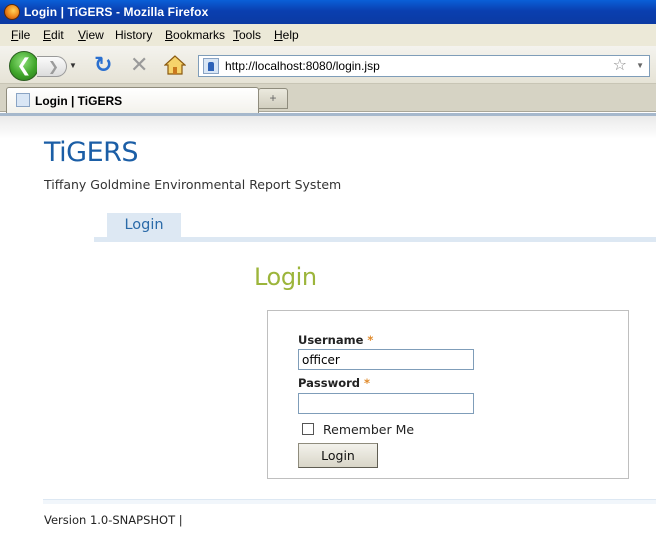  I want to click on url-input, so click(415, 66).